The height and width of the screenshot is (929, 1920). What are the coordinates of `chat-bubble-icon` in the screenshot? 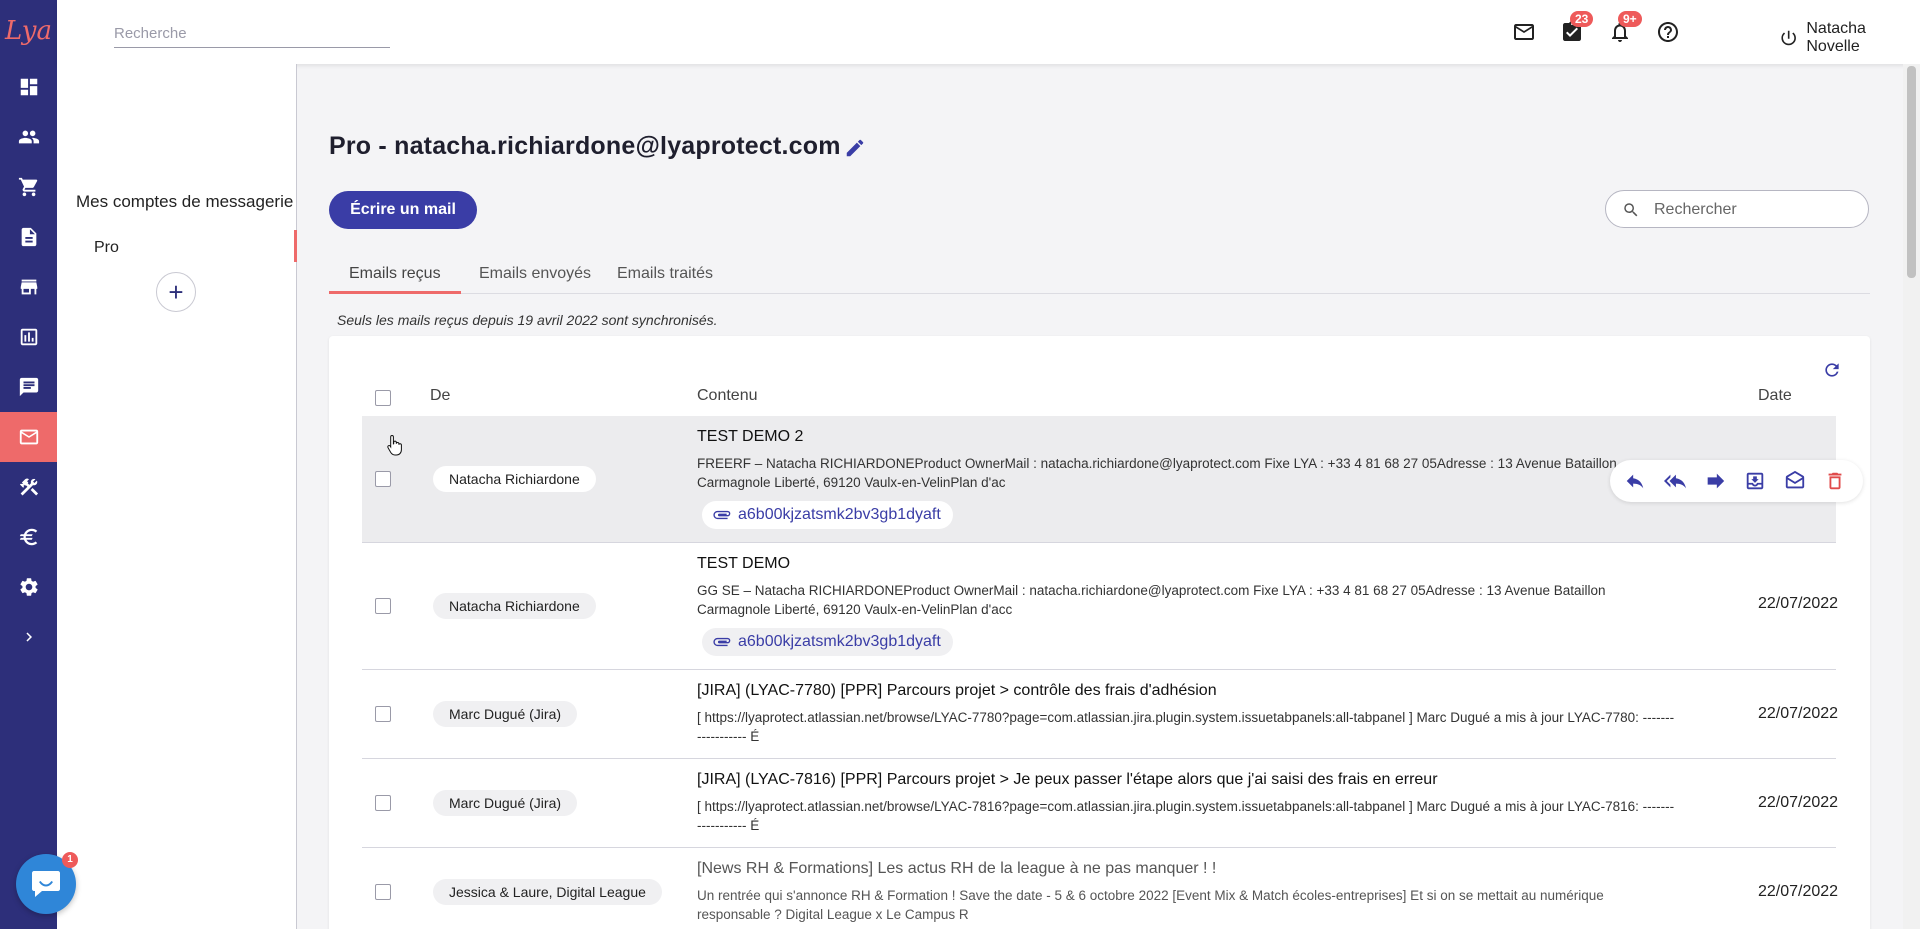 It's located at (46, 884).